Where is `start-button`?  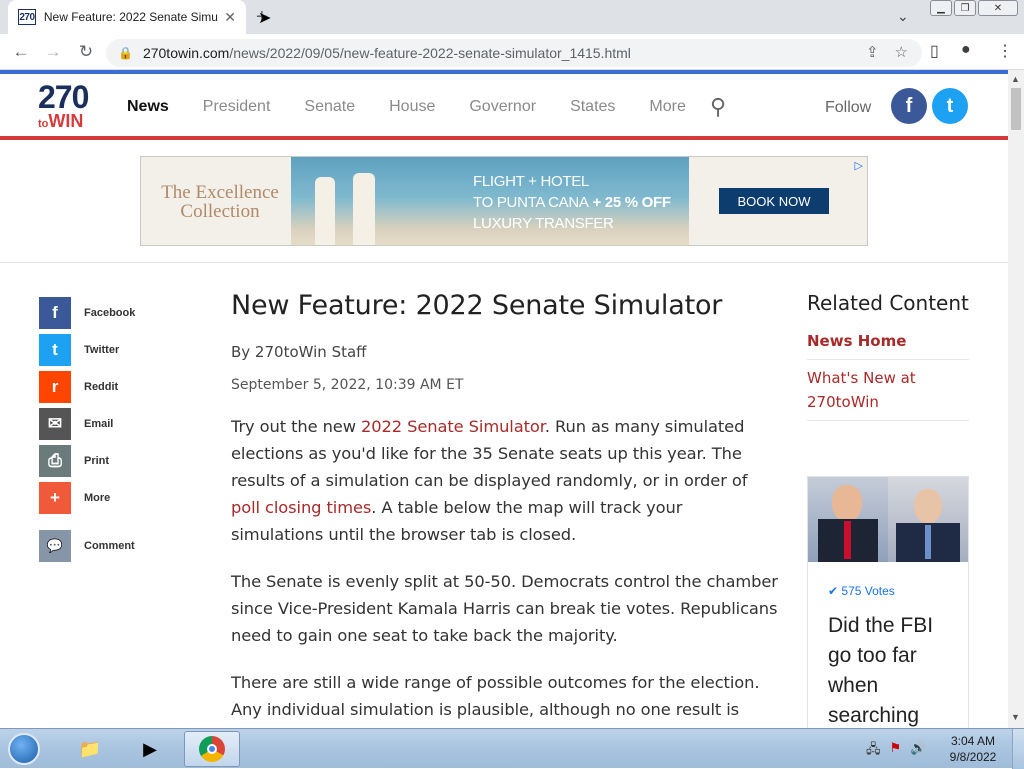 start-button is located at coordinates (24, 749).